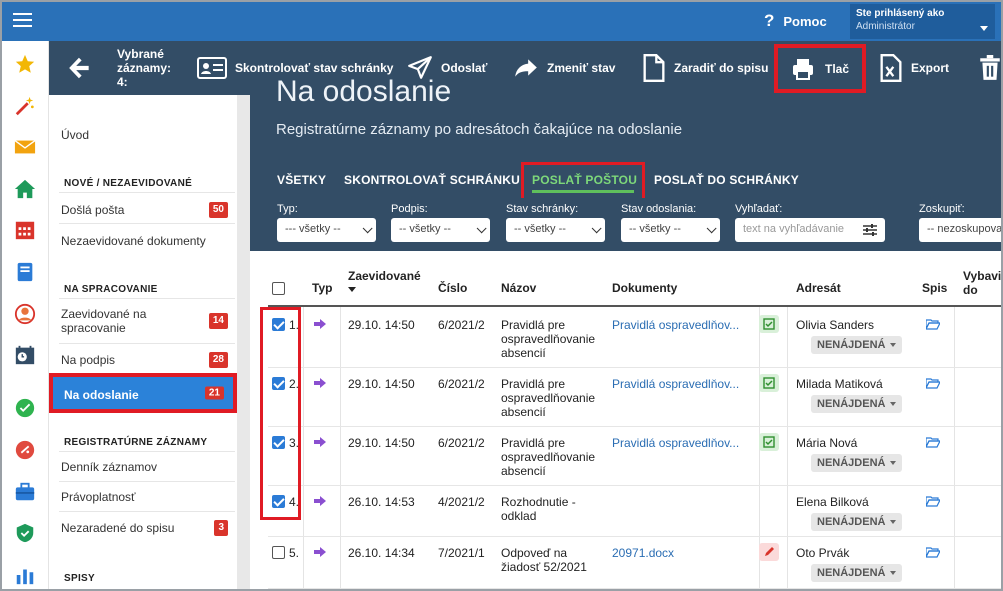  Describe the element at coordinates (143, 393) in the screenshot. I see `sidebar-item-to-send: Na odoslanie 21` at that location.